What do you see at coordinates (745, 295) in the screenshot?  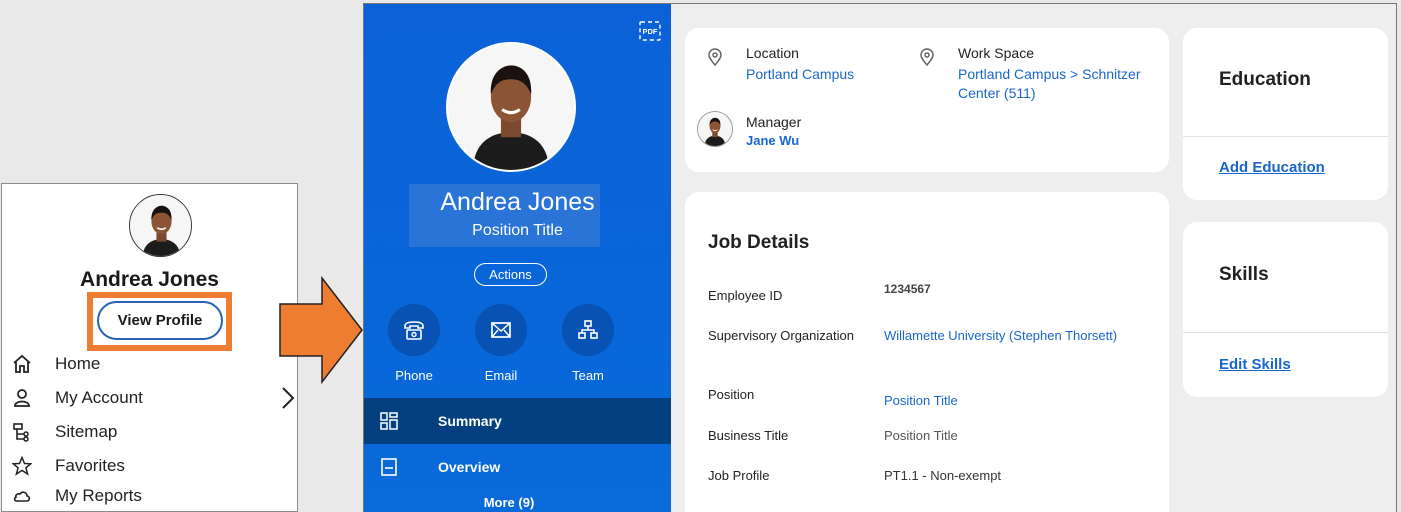 I see `employee-id-label: Employee ID` at bounding box center [745, 295].